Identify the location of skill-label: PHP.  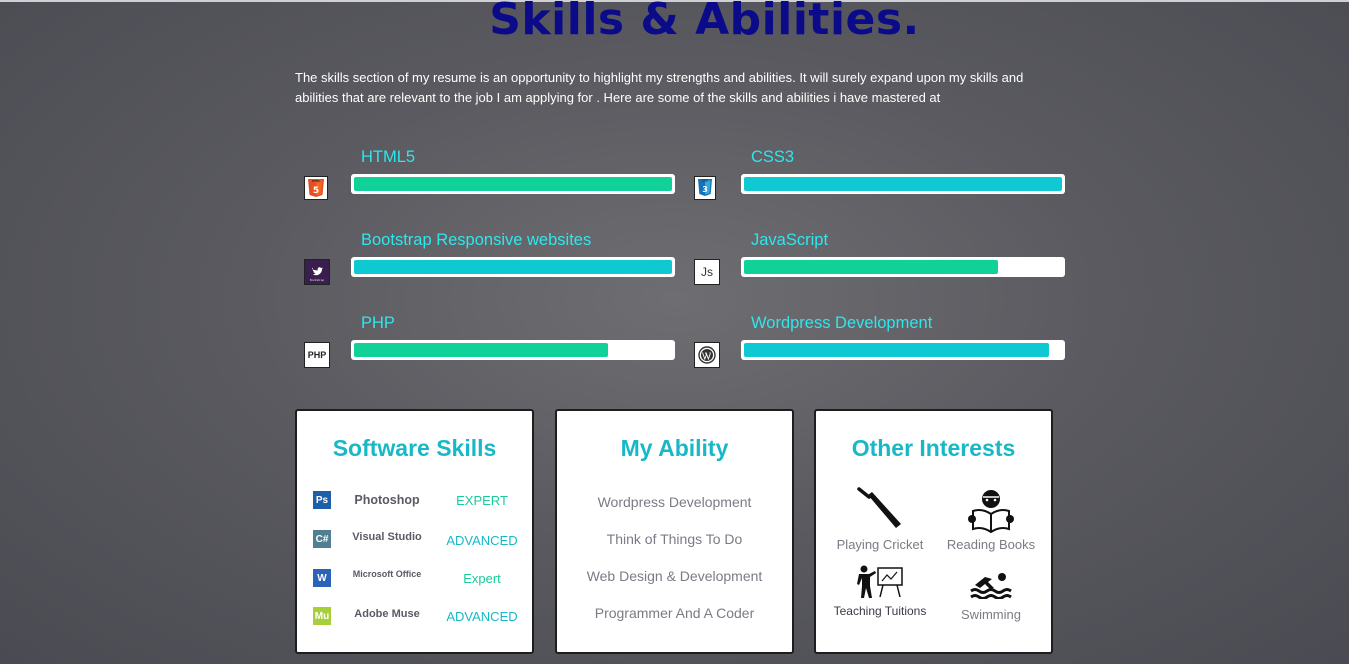
(378, 323).